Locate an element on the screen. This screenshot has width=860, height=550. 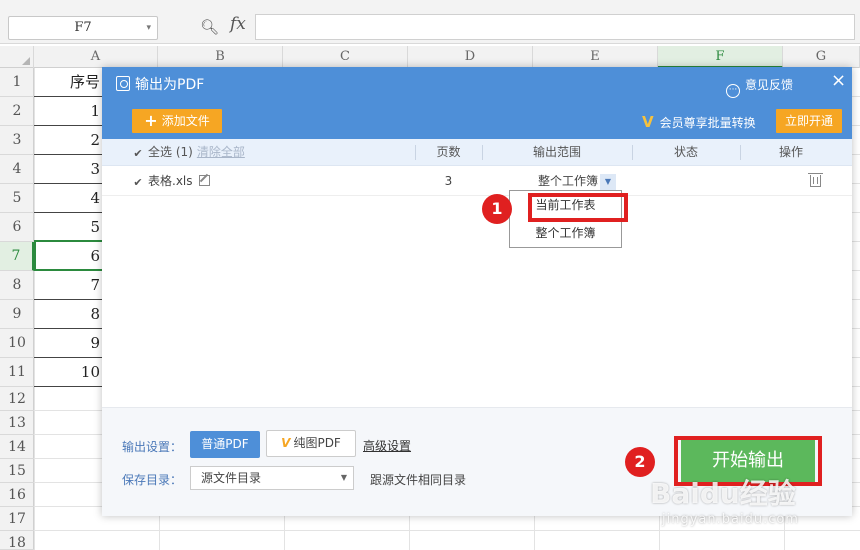
save-dir-select: 源文件目录 ▼ is located at coordinates (272, 478).